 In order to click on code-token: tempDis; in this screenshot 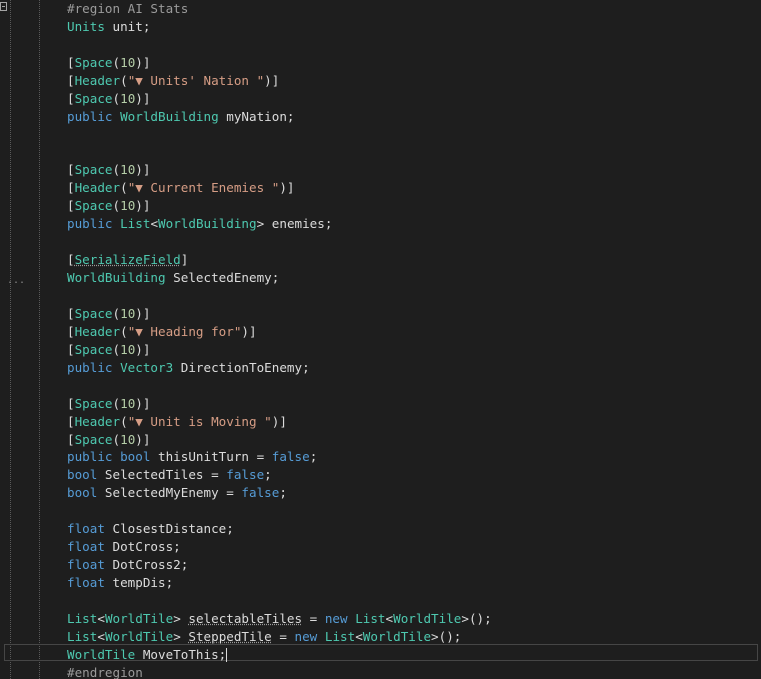, I will do `click(139, 582)`.